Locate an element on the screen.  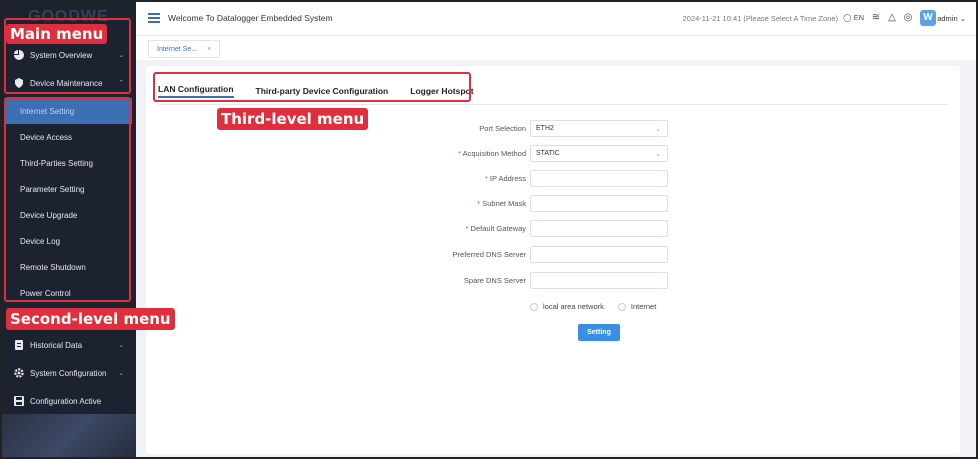
form-row-preferred-dns: Preferred DNS Server is located at coordinates (552, 254).